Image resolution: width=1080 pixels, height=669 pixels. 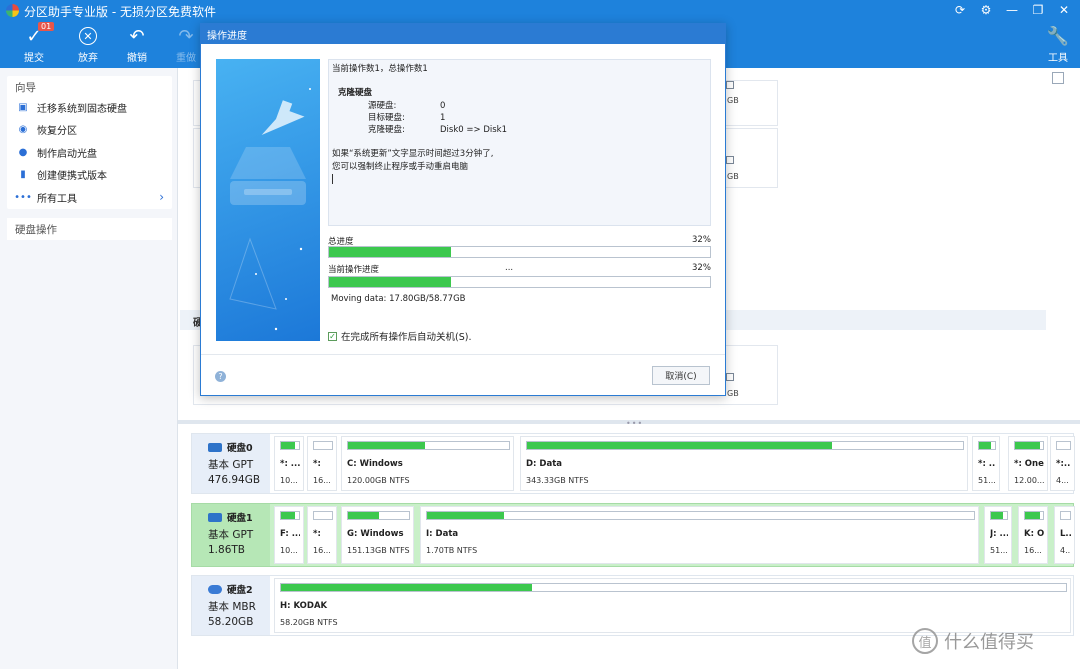 I want to click on settings-icon: ⚙, so click(x=986, y=10).